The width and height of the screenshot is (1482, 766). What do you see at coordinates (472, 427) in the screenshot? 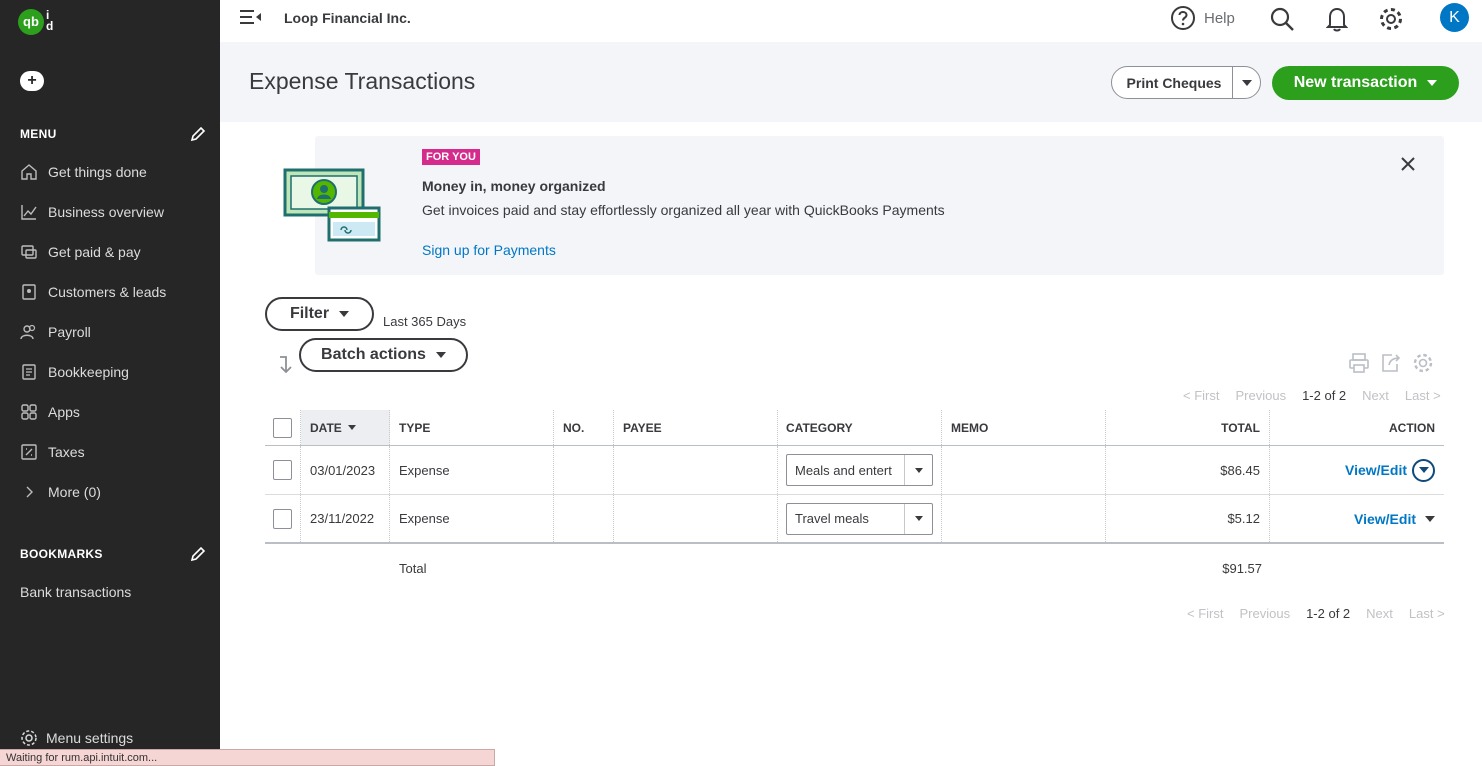
I see `header-type: TYPE` at bounding box center [472, 427].